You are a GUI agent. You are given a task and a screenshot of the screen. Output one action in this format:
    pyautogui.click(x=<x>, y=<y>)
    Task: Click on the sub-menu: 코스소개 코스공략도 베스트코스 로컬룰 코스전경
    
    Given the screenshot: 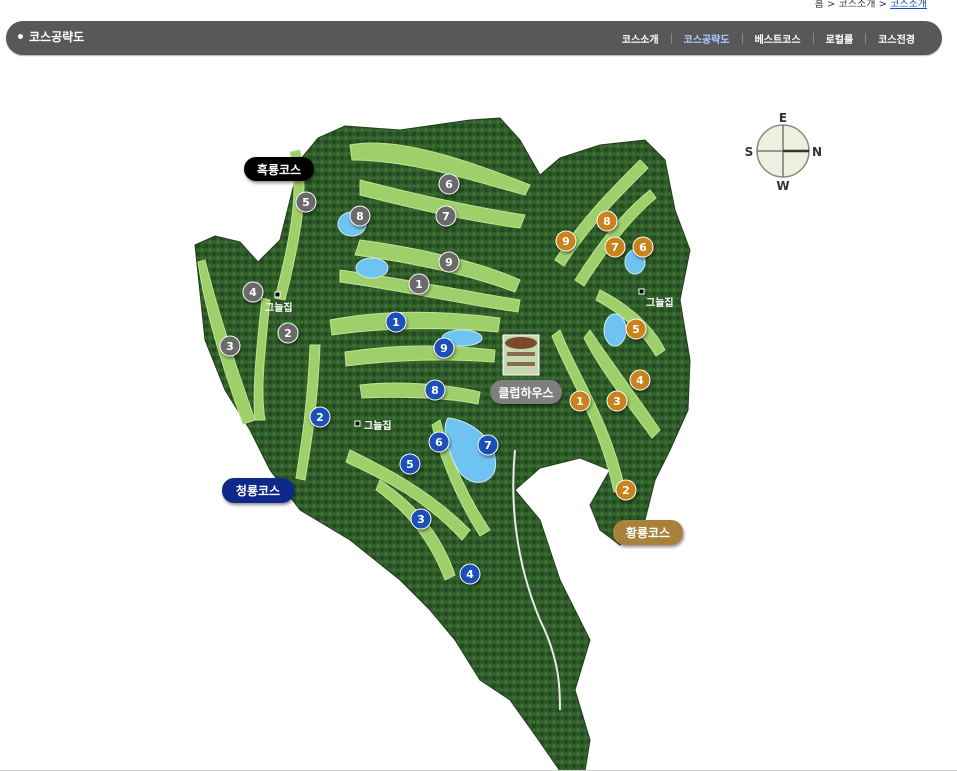 What is the action you would take?
    pyautogui.click(x=768, y=38)
    